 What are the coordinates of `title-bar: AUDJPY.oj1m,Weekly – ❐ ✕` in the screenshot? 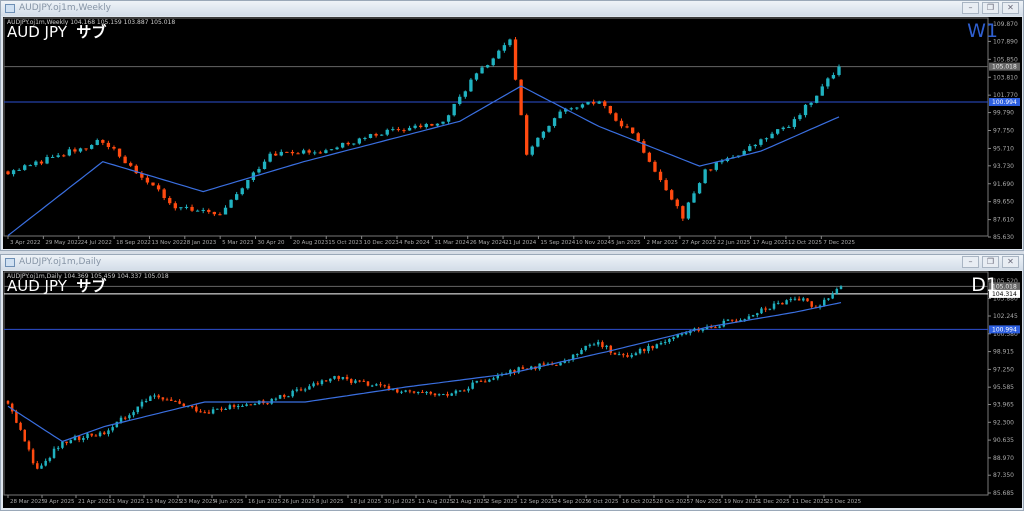 It's located at (512, 8).